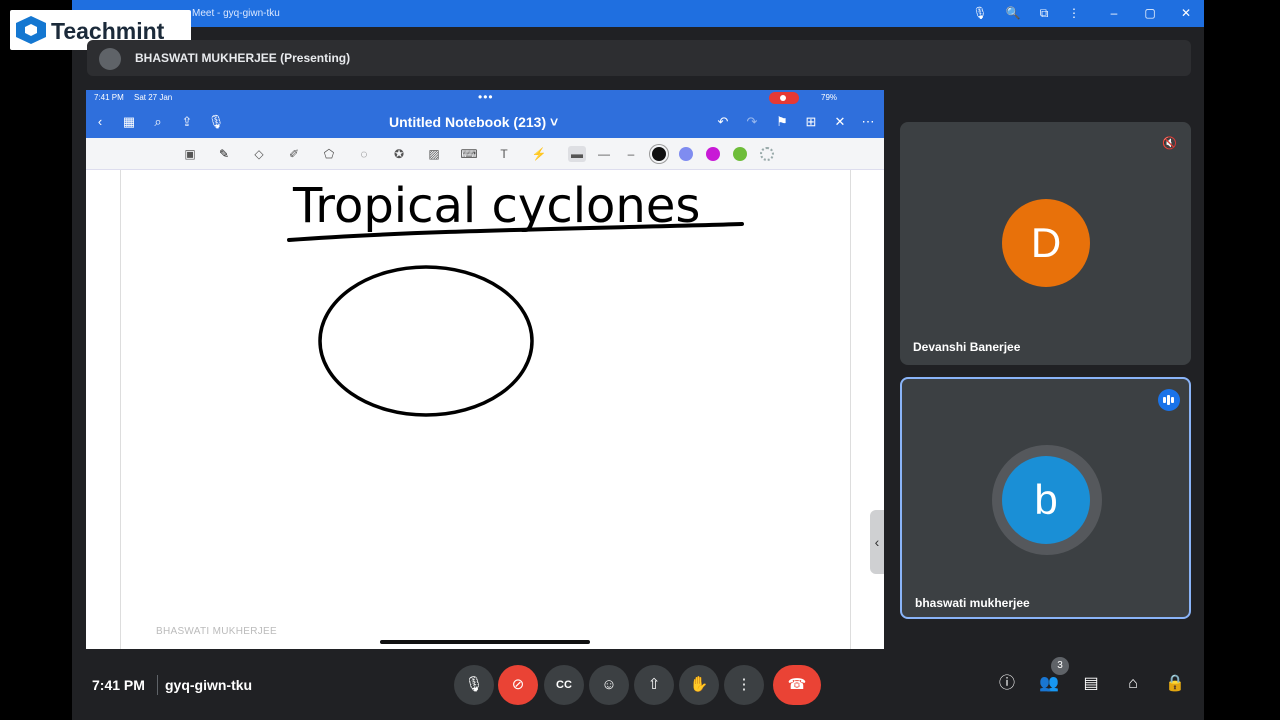  I want to click on laser-icon: ⚡, so click(539, 154).